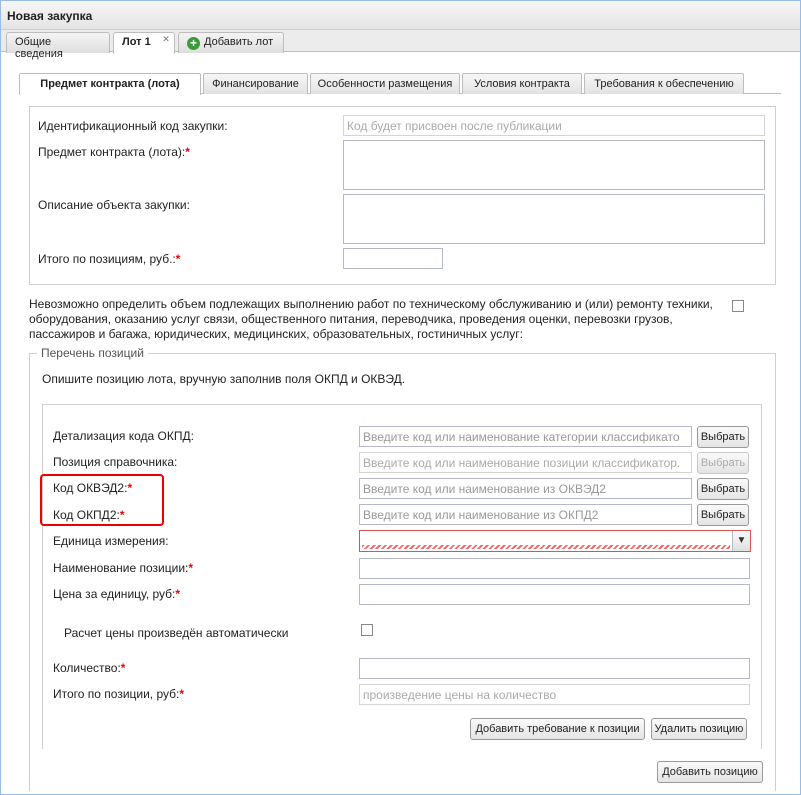 The width and height of the screenshot is (801, 795). Describe the element at coordinates (400, 15) in the screenshot. I see `window-title: Новая закупка` at that location.